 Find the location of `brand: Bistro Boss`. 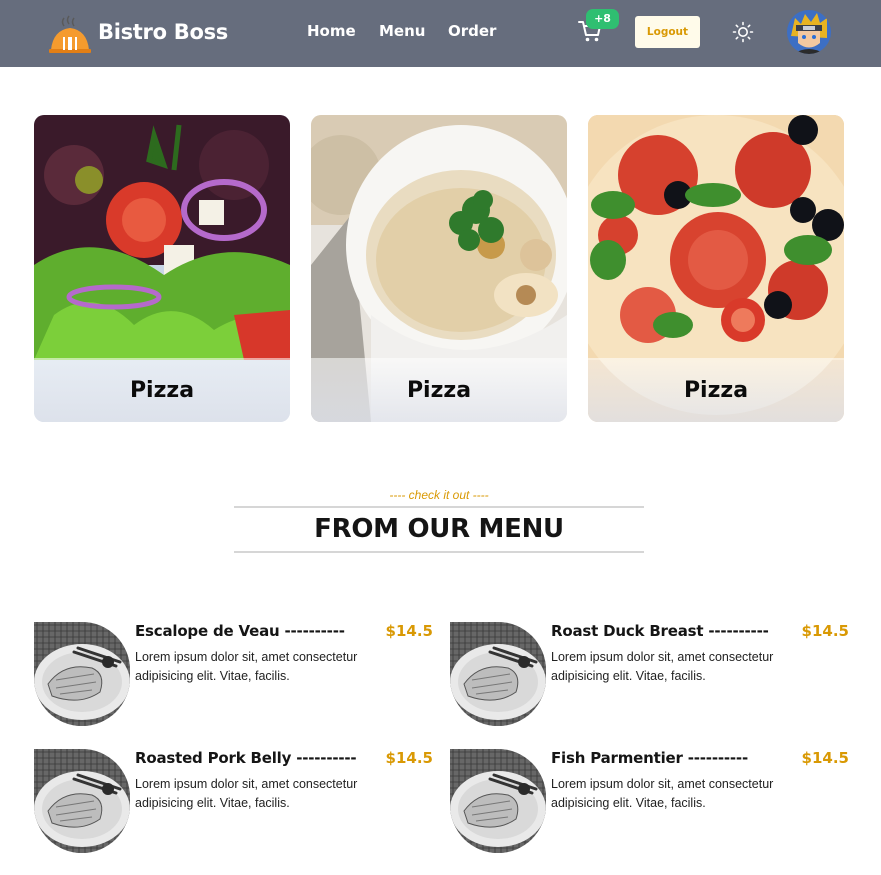

brand: Bistro Boss is located at coordinates (137, 33).